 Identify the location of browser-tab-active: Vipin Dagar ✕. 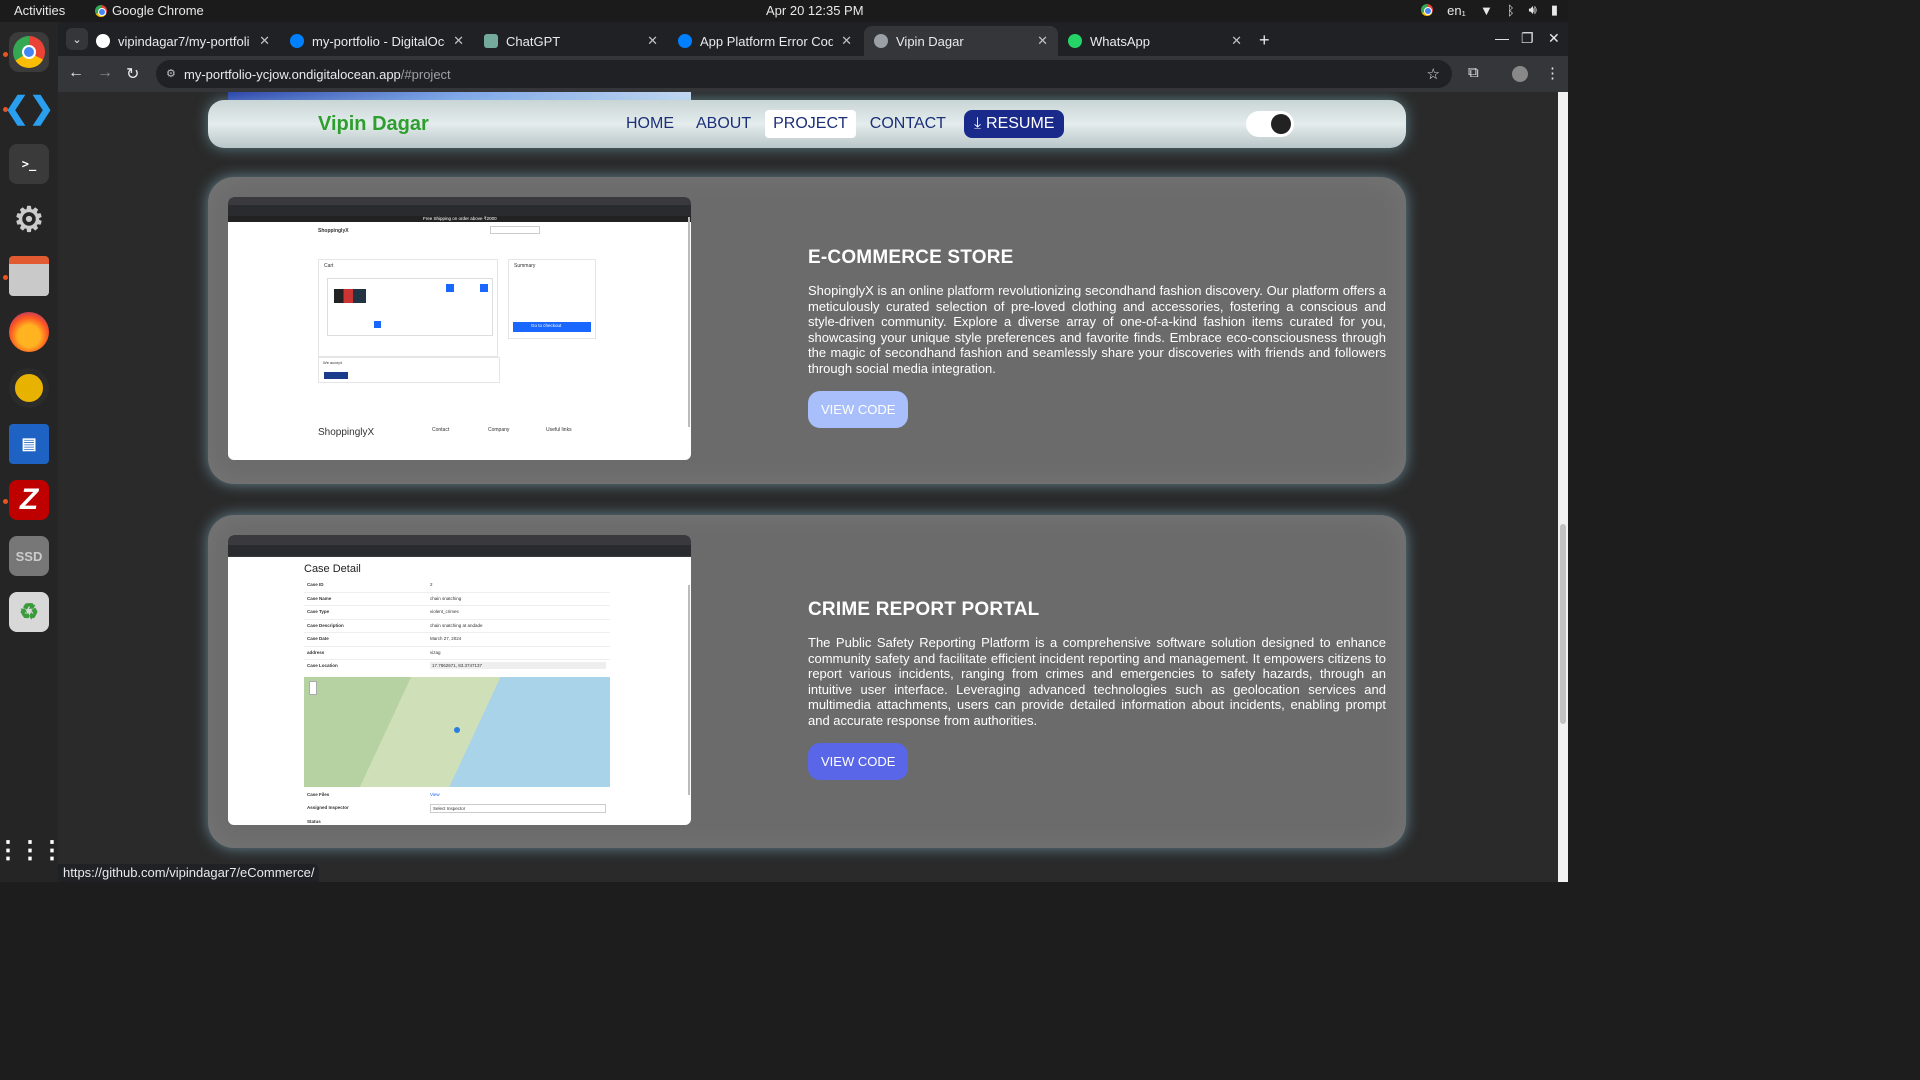
(961, 41).